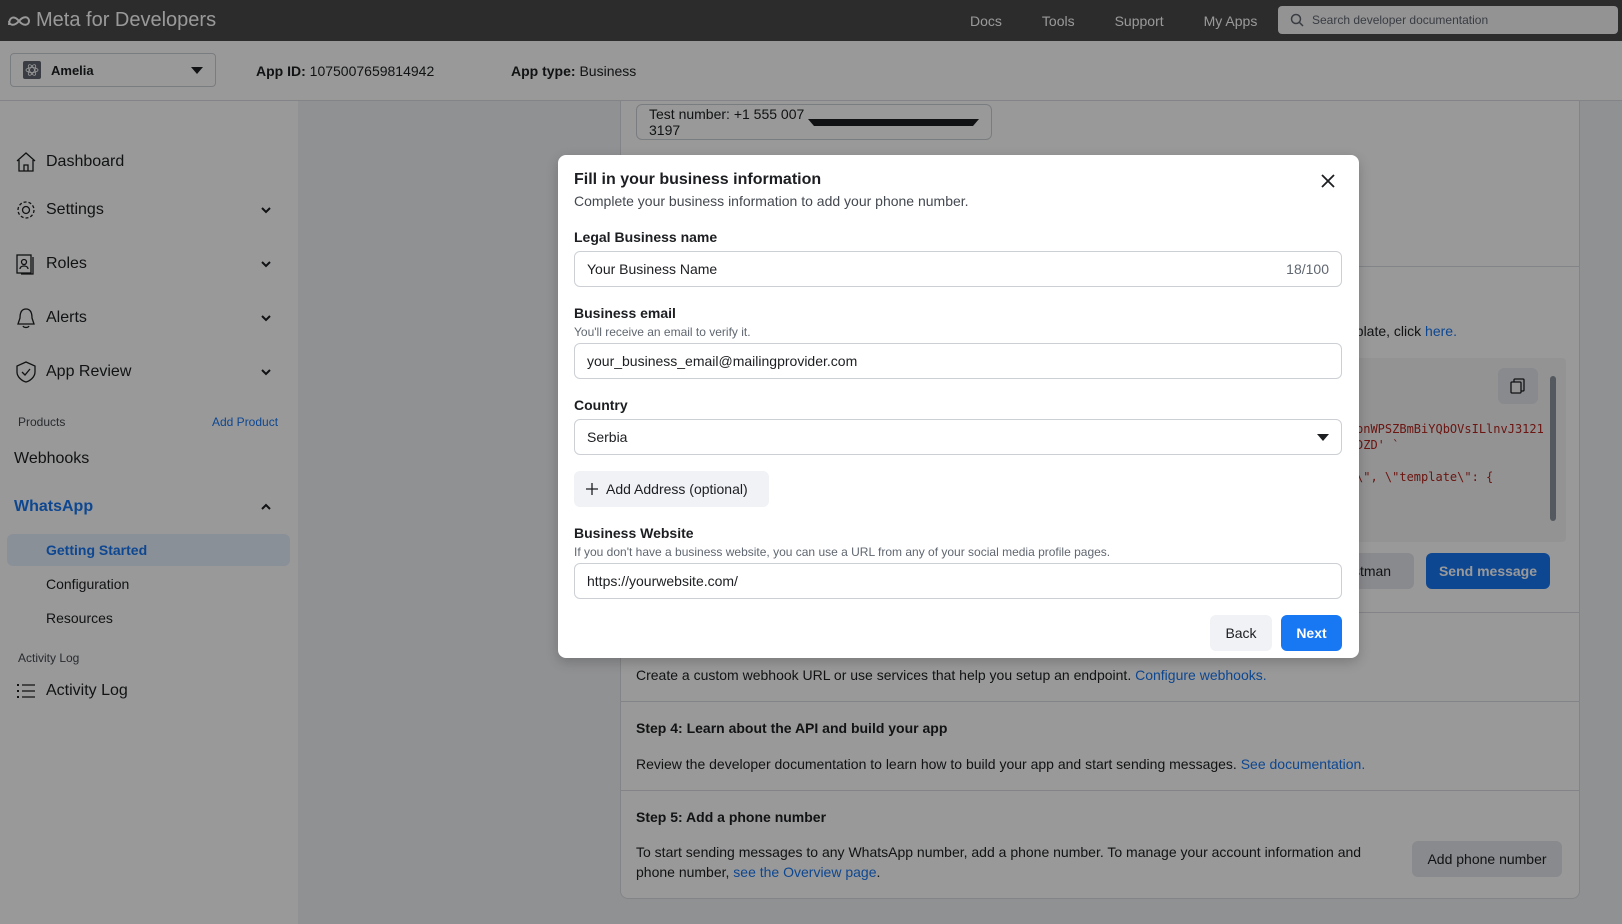 The image size is (1622, 924). I want to click on website-label: Business Website, so click(634, 533).